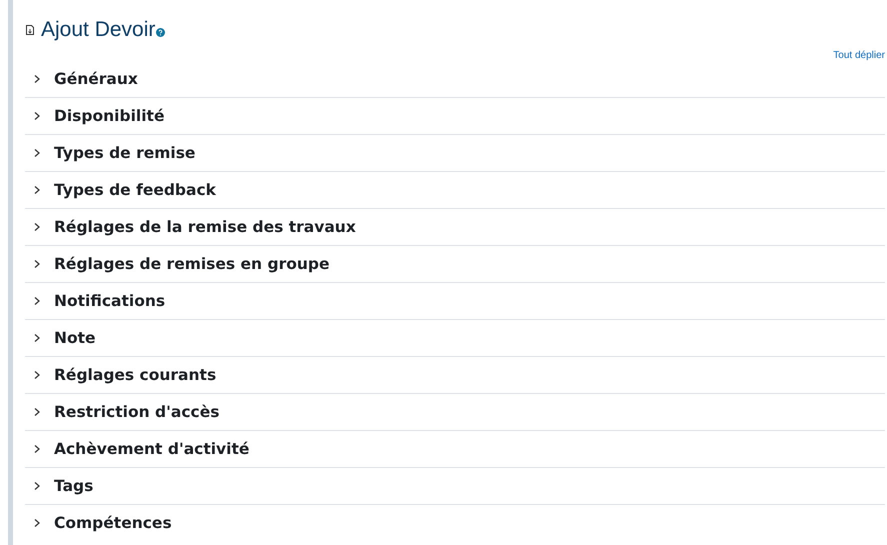 This screenshot has height=545, width=887. Describe the element at coordinates (455, 264) in the screenshot. I see `section-toggle: Réglages de remises en groupe` at that location.